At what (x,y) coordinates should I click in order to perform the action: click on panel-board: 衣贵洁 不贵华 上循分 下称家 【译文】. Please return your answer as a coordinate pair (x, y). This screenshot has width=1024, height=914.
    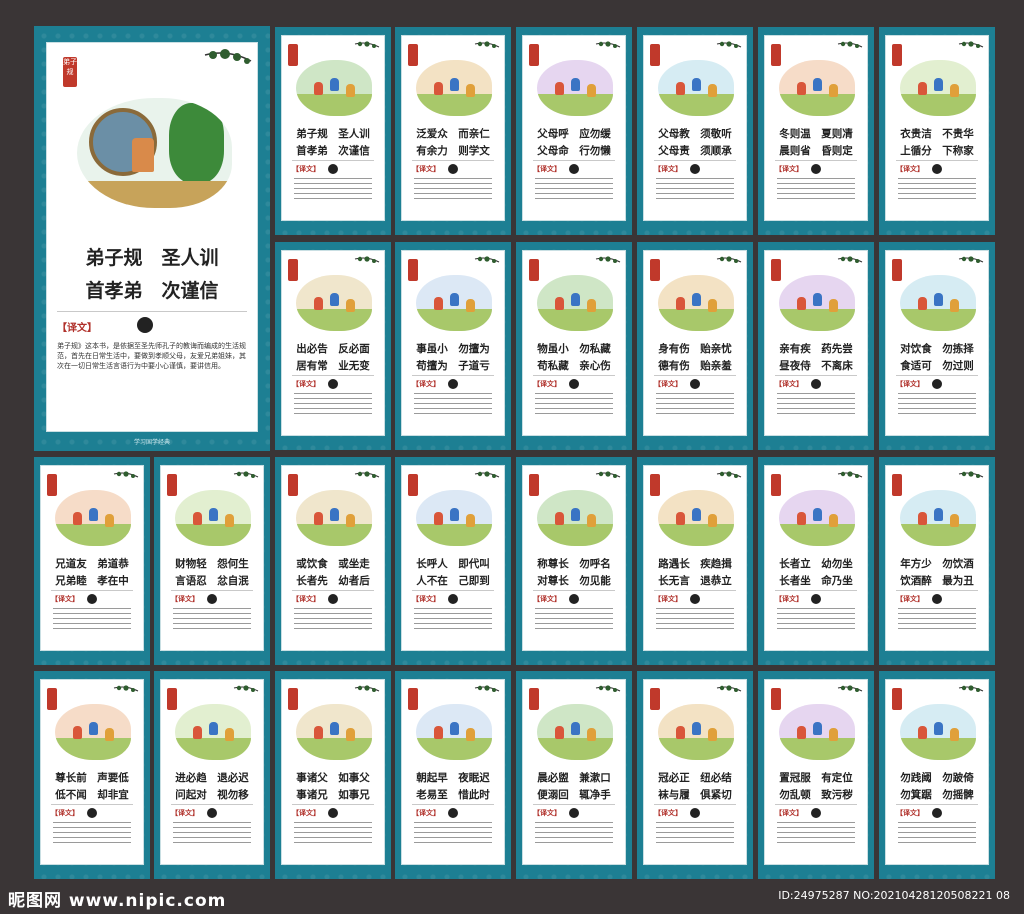
    Looking at the image, I should click on (937, 131).